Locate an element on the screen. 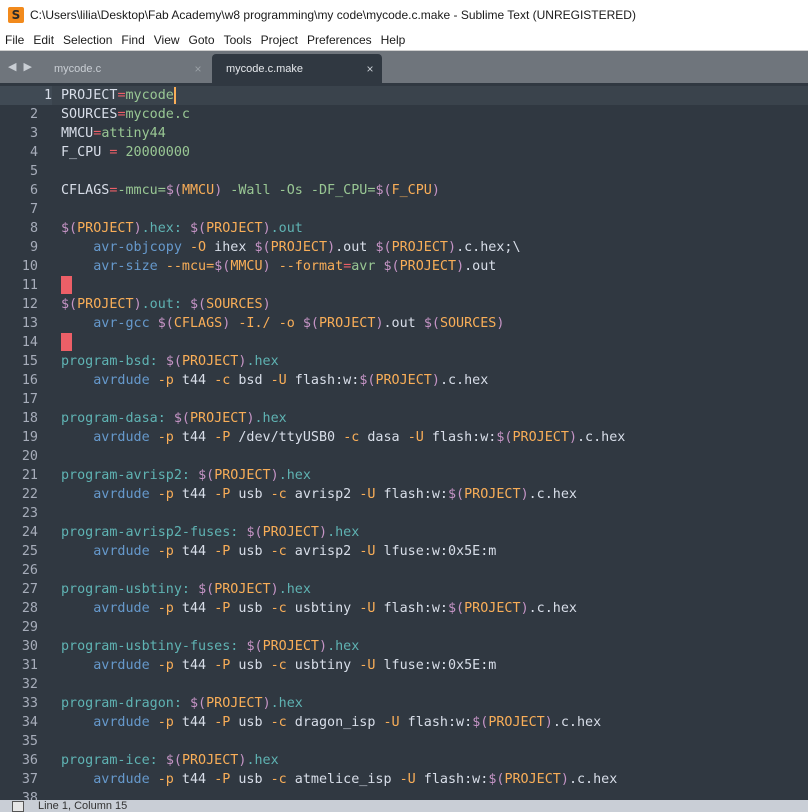 This screenshot has height=812, width=808. code-line: 24 program-avrisp2-fuses: $(PROJECT).hex is located at coordinates (404, 532).